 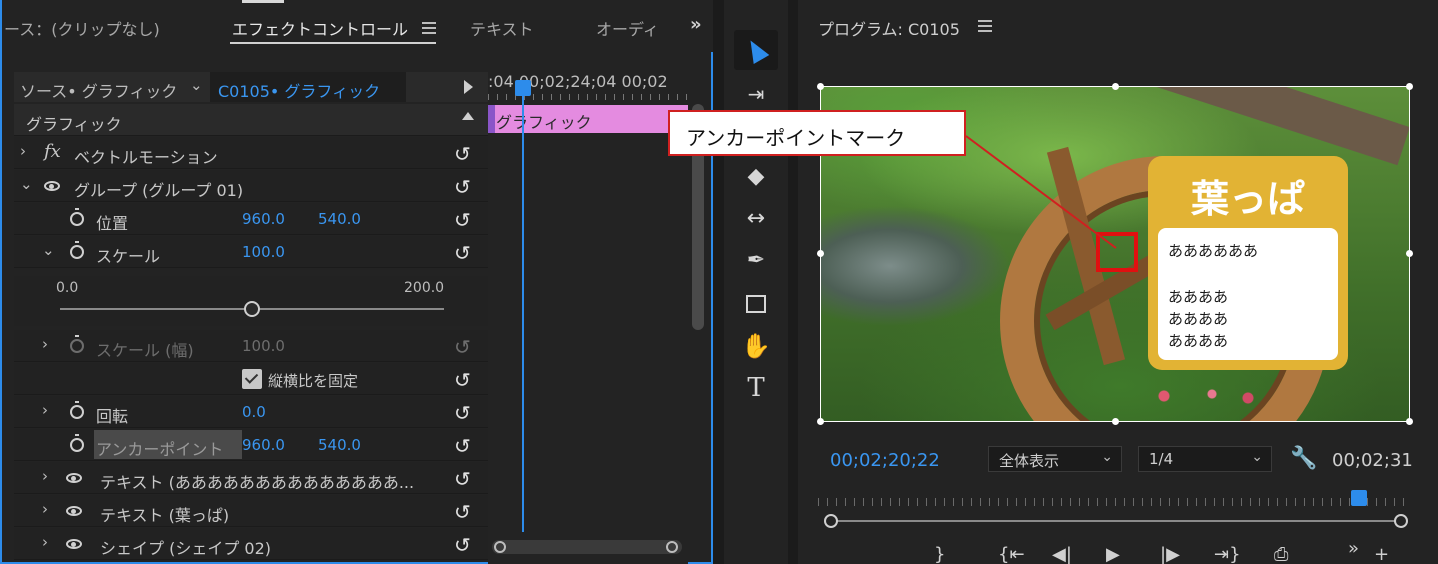 What do you see at coordinates (1116, 521) in the screenshot?
I see `program-zoom-bar` at bounding box center [1116, 521].